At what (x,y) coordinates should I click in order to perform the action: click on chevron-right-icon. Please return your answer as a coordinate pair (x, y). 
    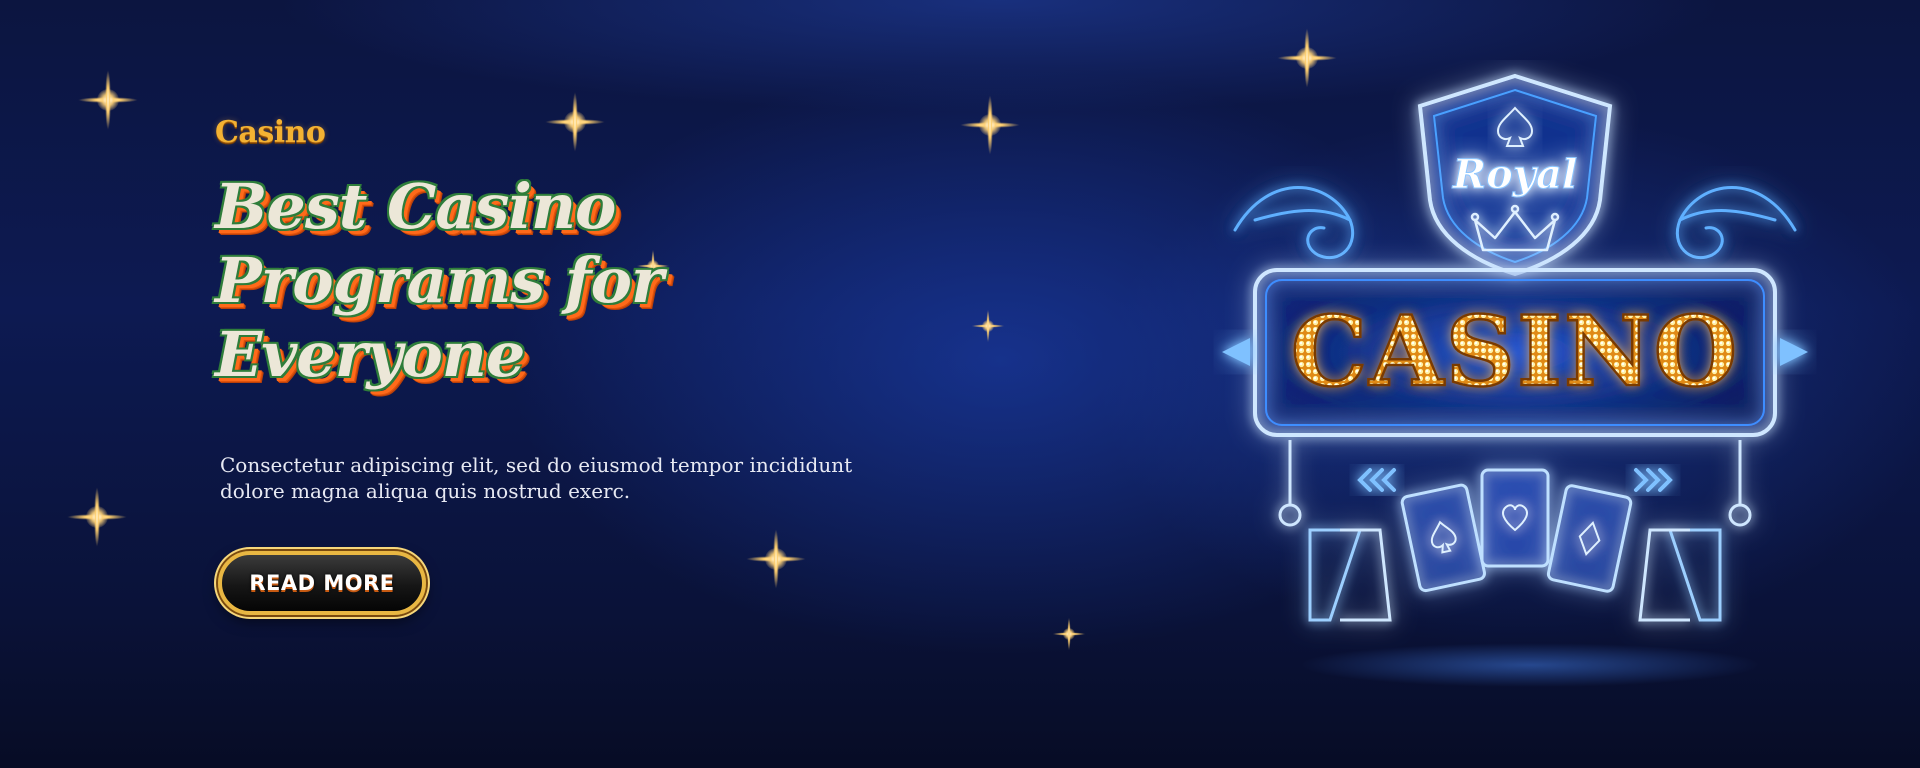
    Looking at the image, I should click on (1653, 480).